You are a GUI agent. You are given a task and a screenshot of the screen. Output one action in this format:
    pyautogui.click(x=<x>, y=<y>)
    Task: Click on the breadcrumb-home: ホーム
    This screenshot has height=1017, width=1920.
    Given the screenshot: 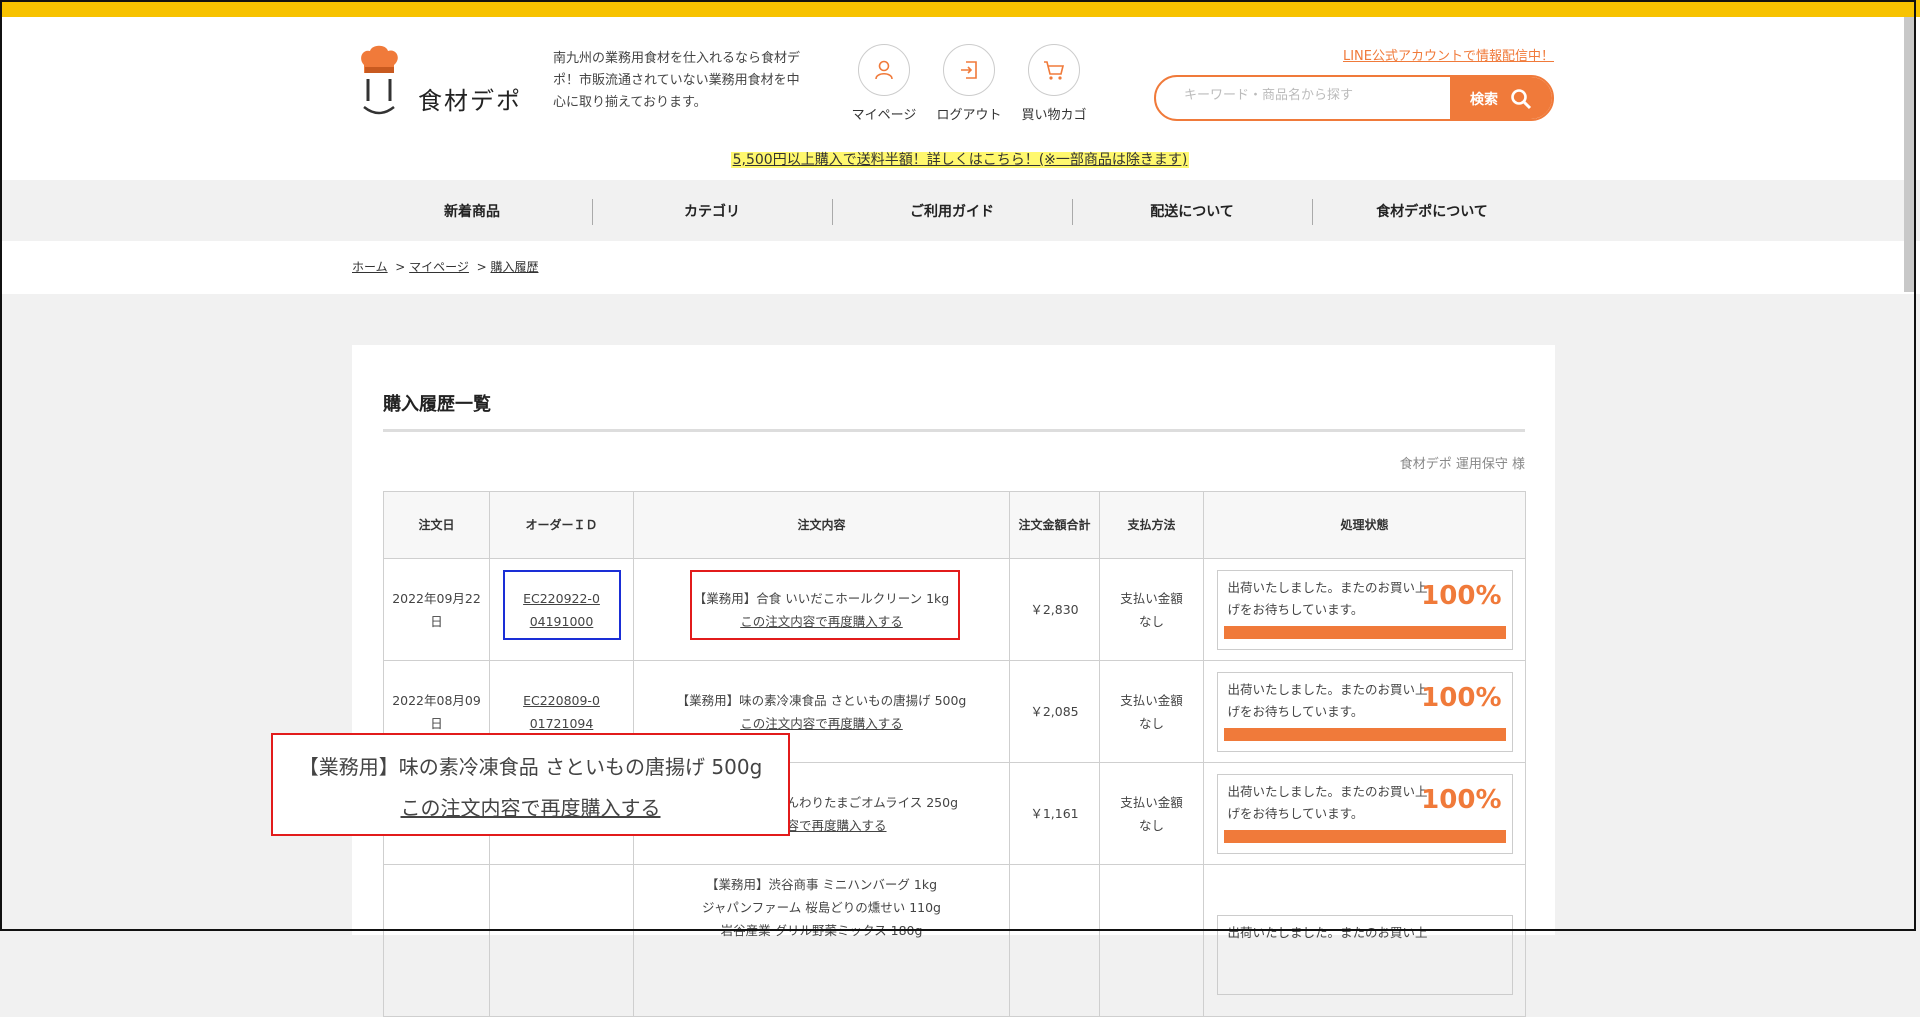 What is the action you would take?
    pyautogui.click(x=370, y=267)
    